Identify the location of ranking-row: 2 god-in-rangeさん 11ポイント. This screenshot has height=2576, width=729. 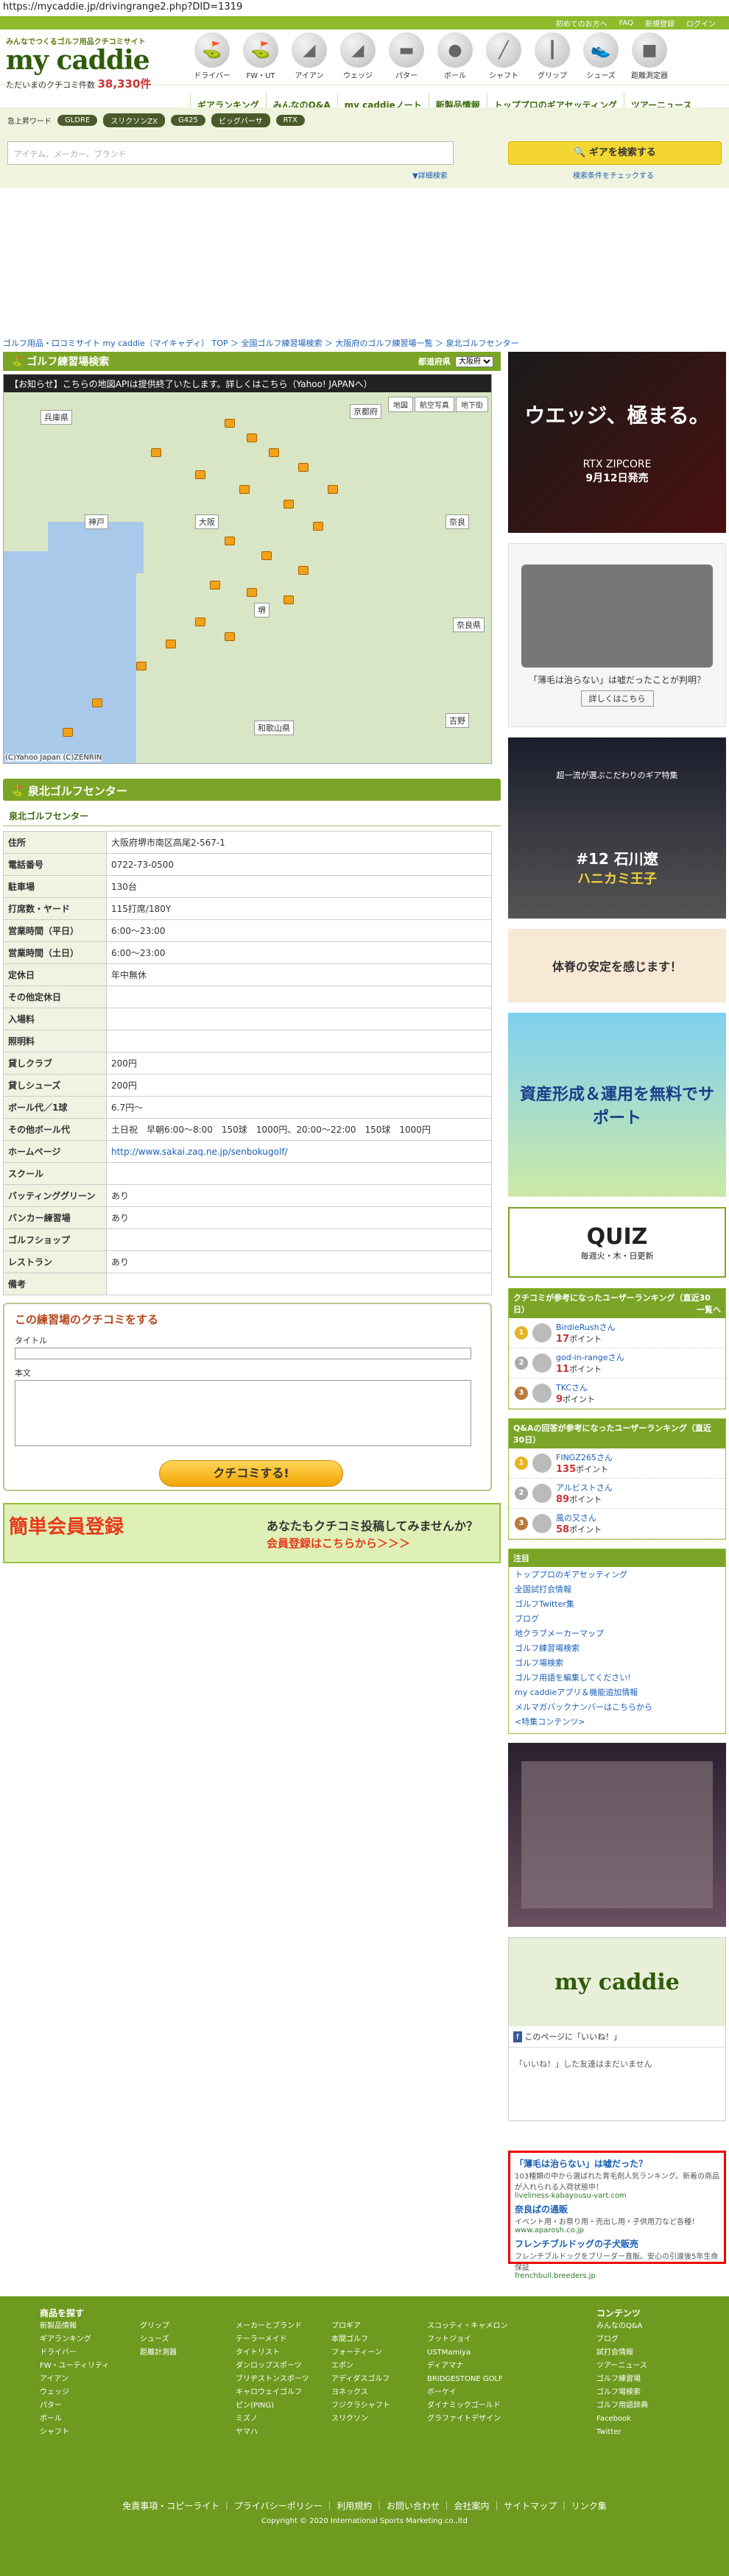
(617, 1363).